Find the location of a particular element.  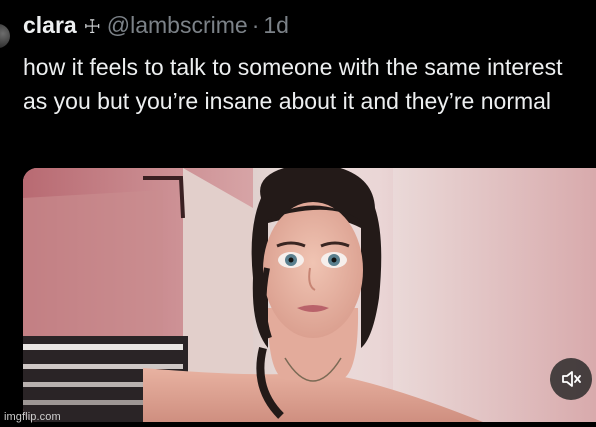

mute-button is located at coordinates (571, 379).